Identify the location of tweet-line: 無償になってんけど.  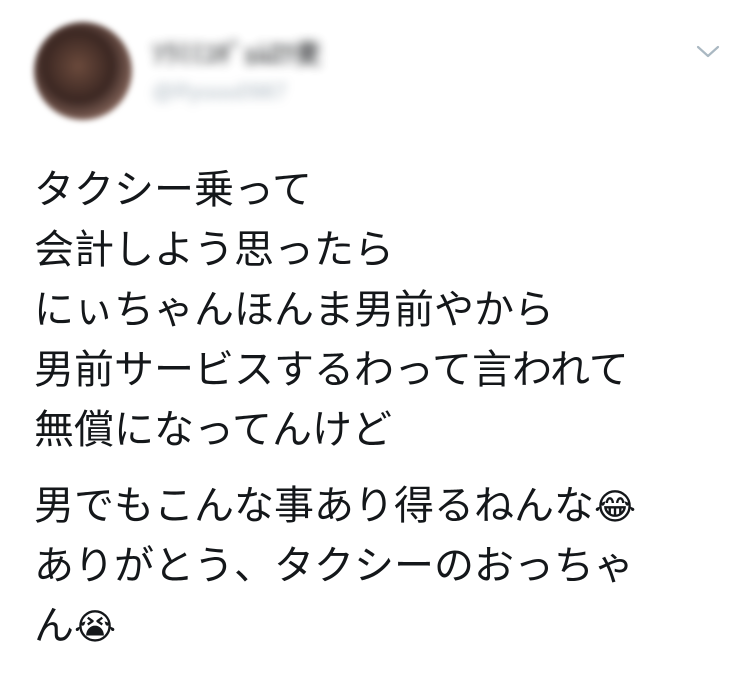
(384, 430).